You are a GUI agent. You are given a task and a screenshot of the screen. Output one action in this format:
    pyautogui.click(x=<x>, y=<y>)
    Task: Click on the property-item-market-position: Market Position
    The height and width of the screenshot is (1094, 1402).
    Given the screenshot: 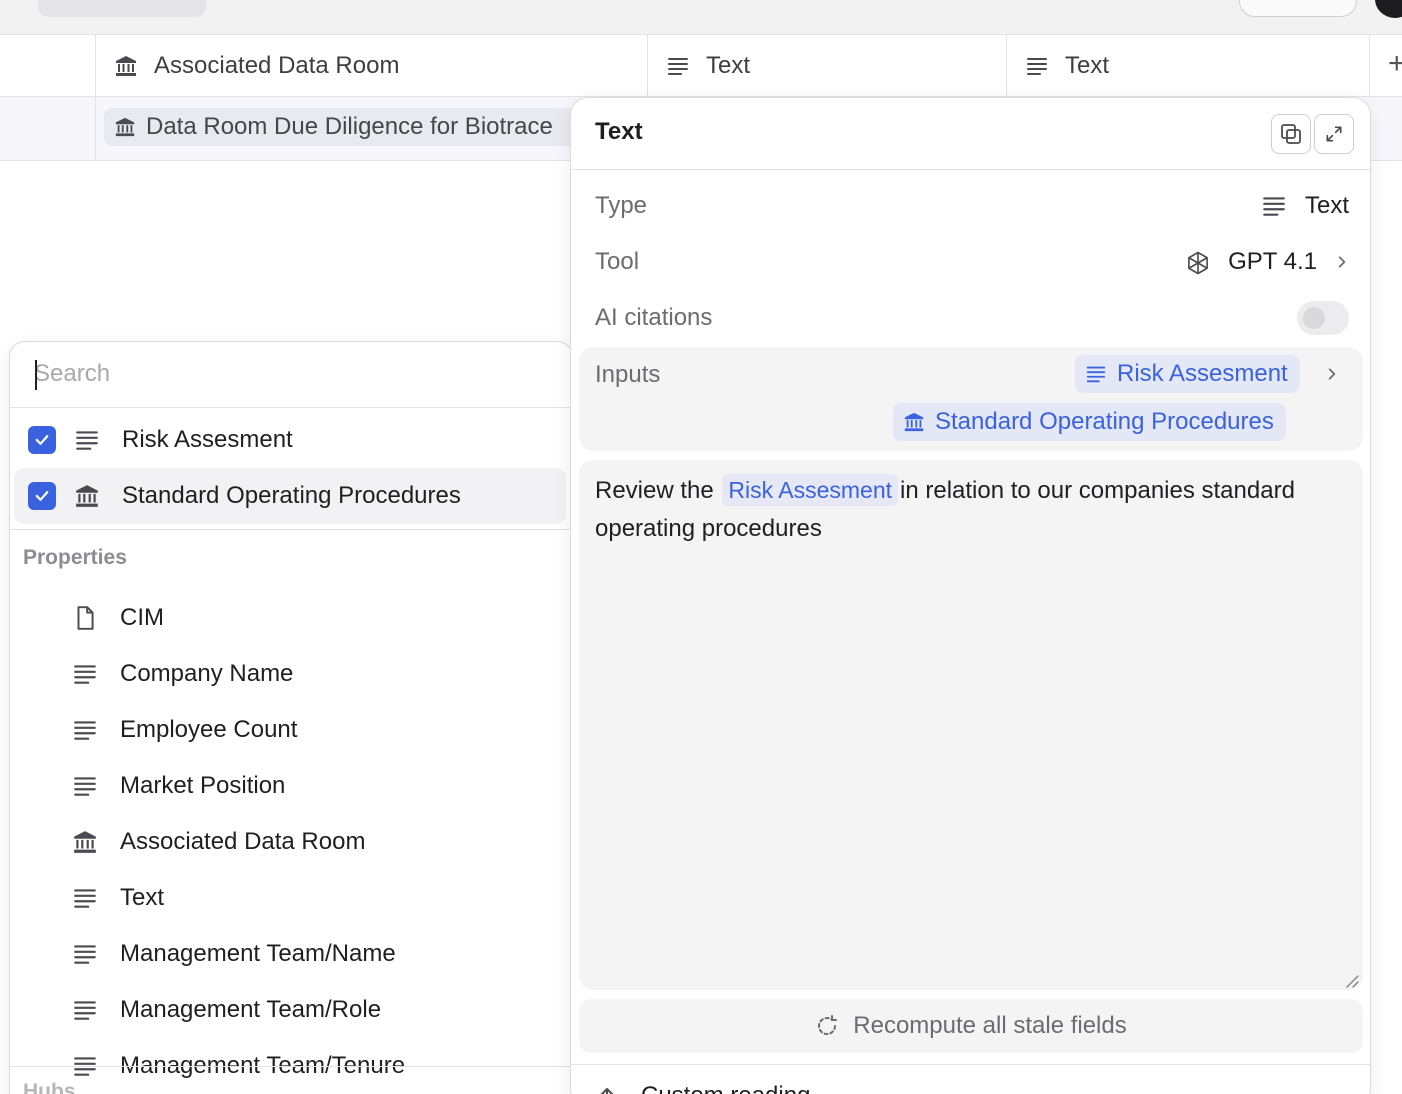 What is the action you would take?
    pyautogui.click(x=290, y=786)
    